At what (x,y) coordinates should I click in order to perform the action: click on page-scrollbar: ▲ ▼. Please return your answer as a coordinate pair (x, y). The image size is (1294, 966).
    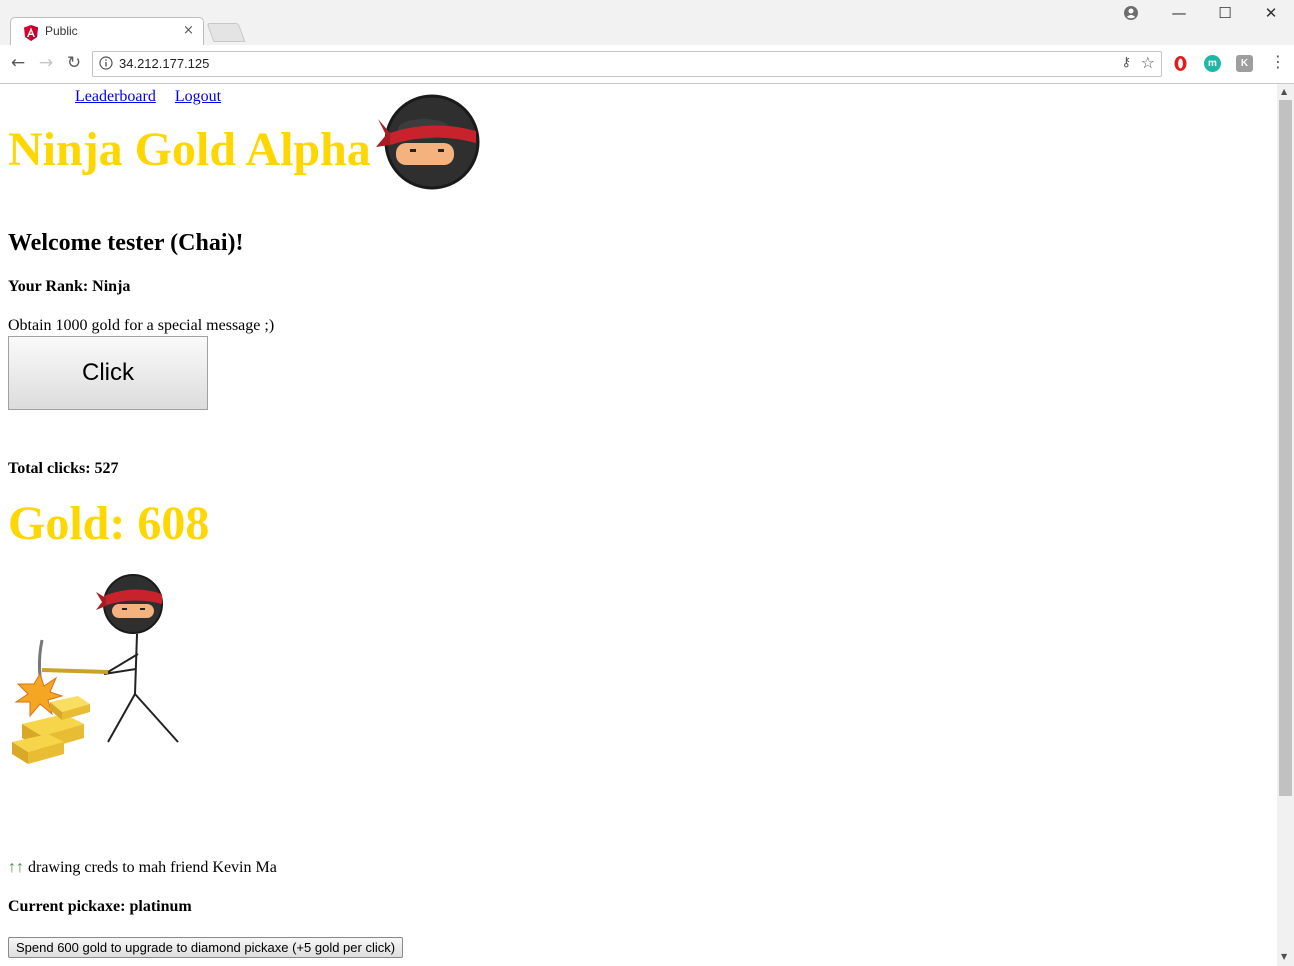
    Looking at the image, I should click on (1285, 525).